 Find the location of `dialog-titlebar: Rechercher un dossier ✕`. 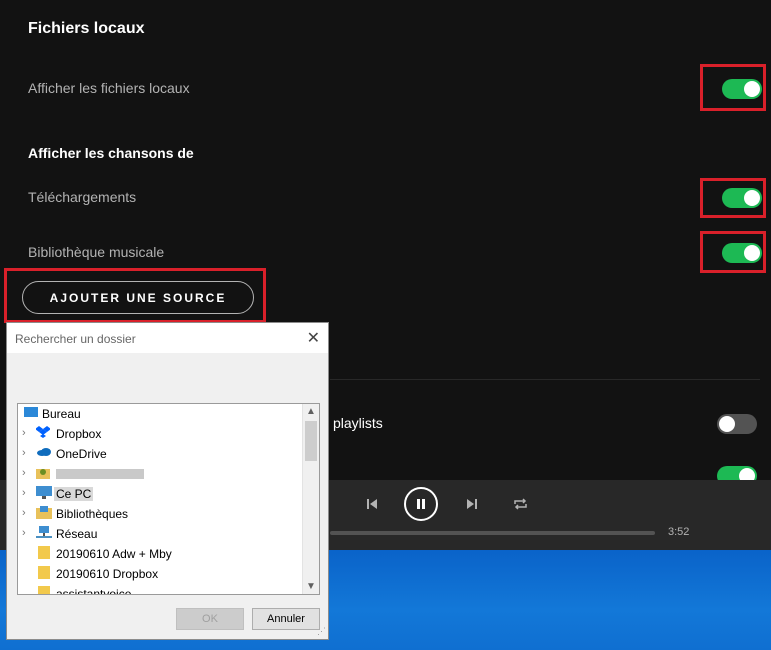

dialog-titlebar: Rechercher un dossier ✕ is located at coordinates (167, 338).